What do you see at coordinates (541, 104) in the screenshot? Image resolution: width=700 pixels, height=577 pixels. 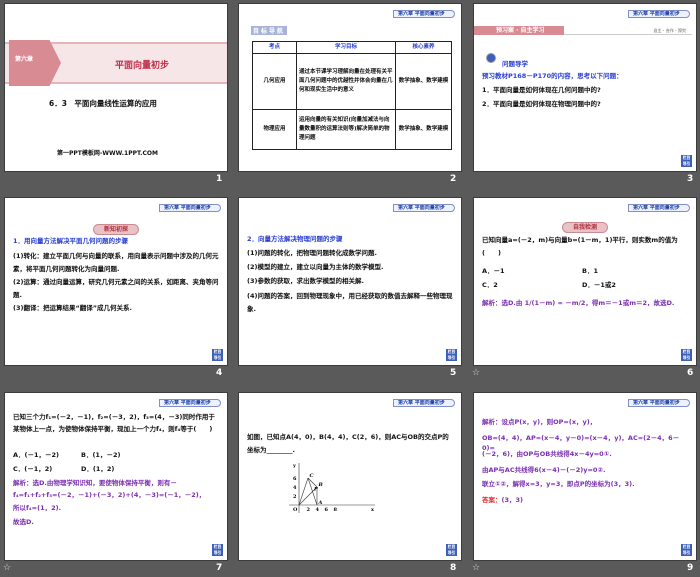 I see `question-item: 2．平面向量是如何体现在物理问题中的?` at bounding box center [541, 104].